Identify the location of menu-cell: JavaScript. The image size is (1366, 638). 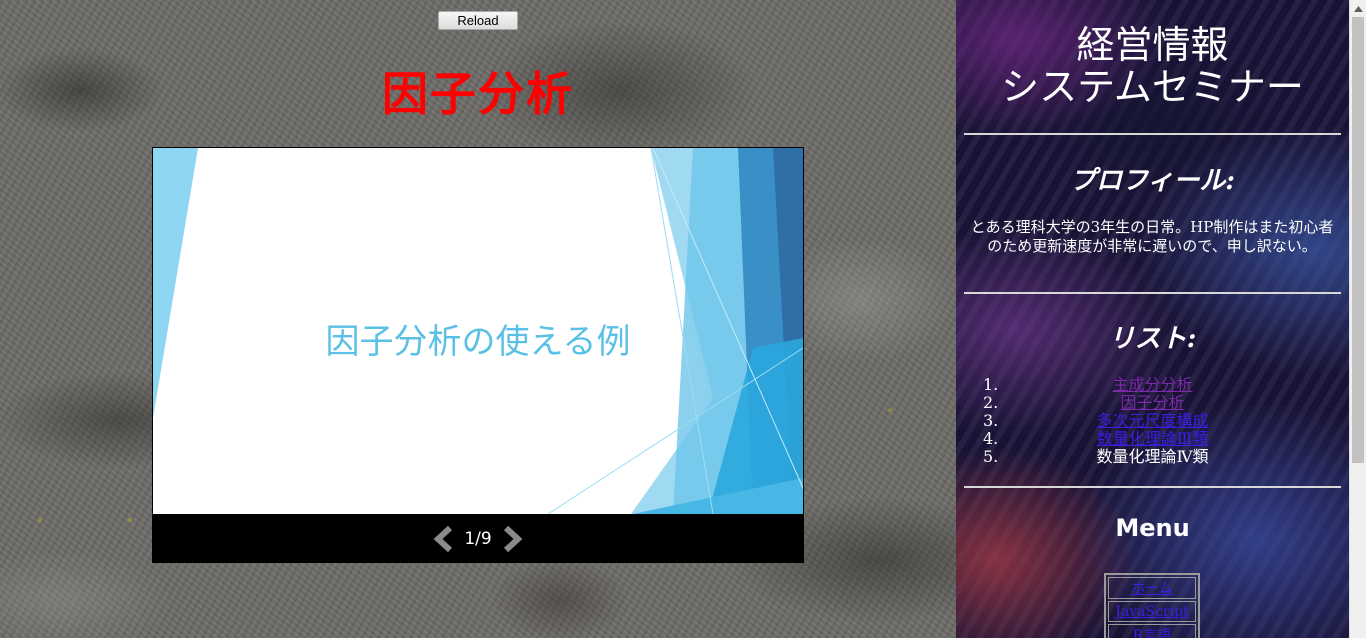
(1152, 611).